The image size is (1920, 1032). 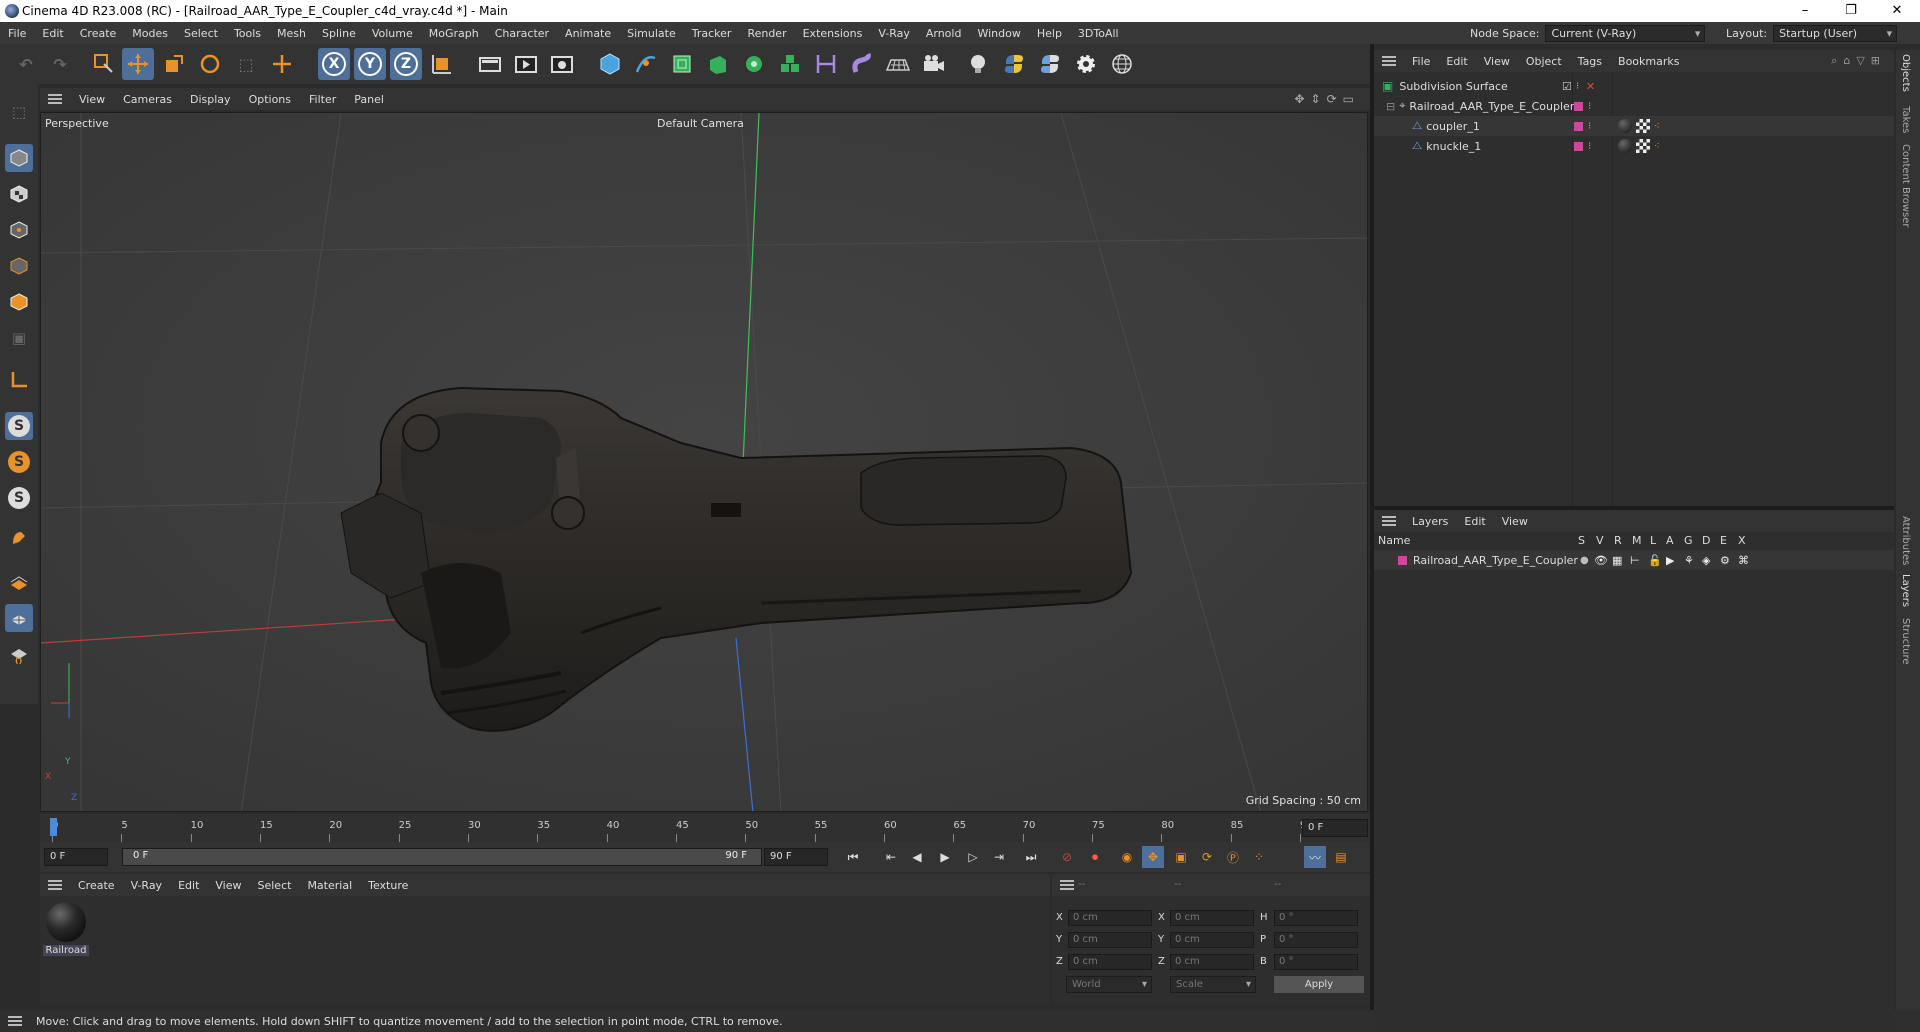 What do you see at coordinates (19, 618) in the screenshot?
I see `locked-workplane-icon` at bounding box center [19, 618].